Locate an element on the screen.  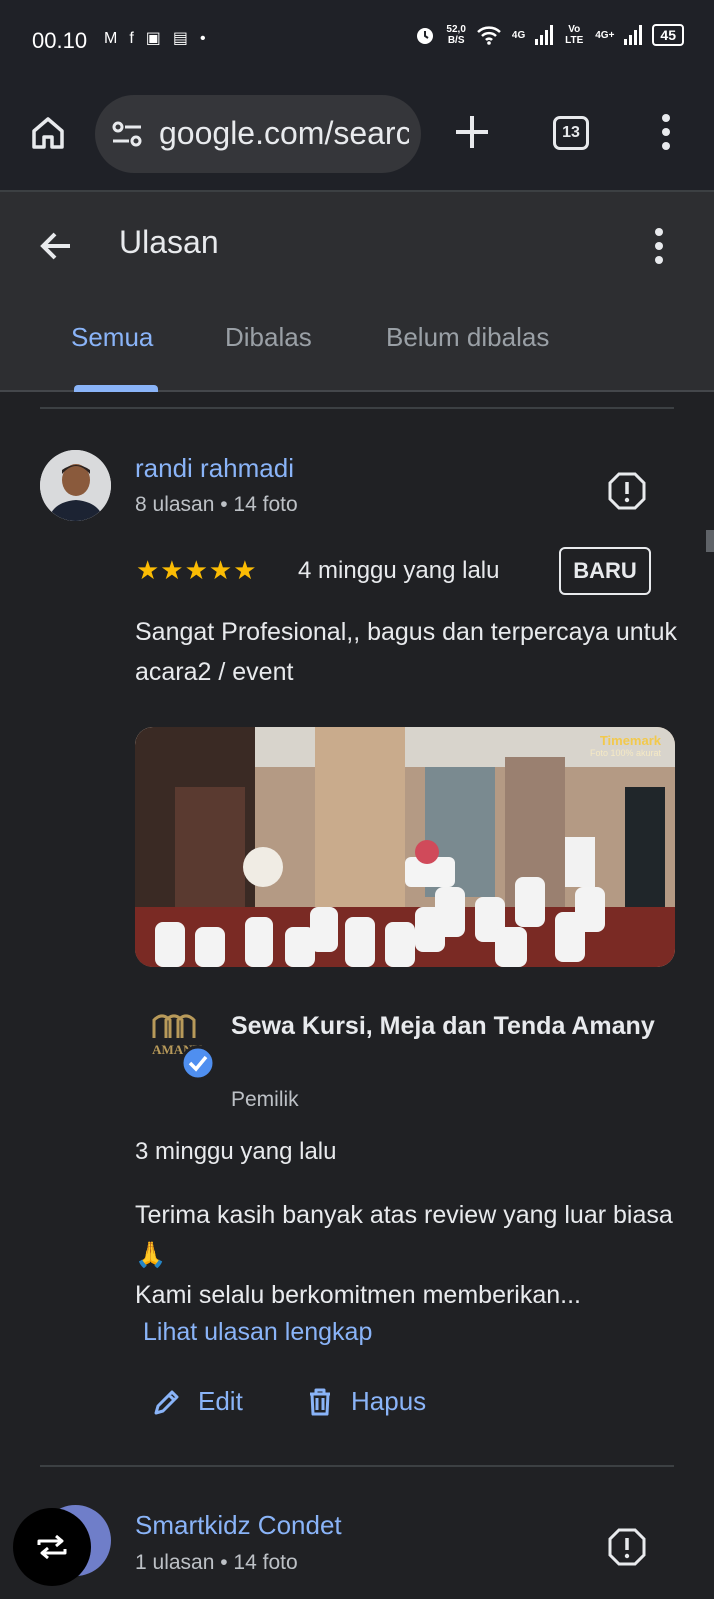
tab-switcher-button: 13 is located at coordinates (571, 133).